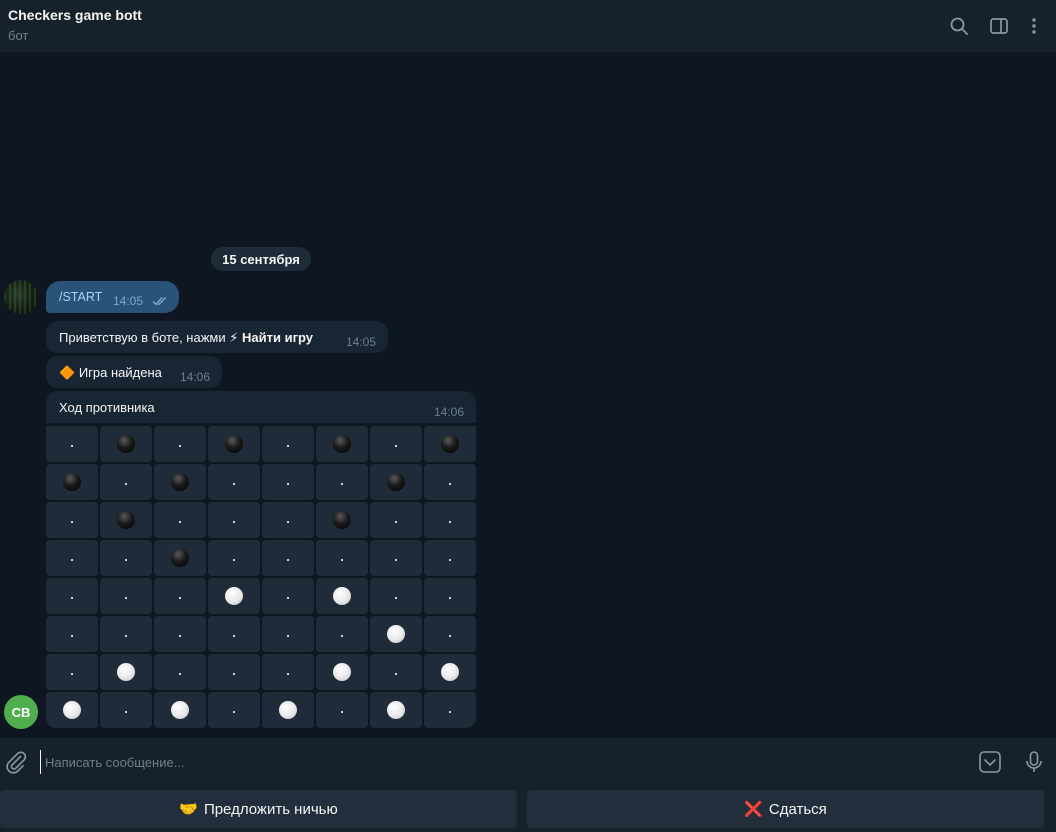 The height and width of the screenshot is (832, 1056). I want to click on bot-avatar: CB, so click(21, 712).